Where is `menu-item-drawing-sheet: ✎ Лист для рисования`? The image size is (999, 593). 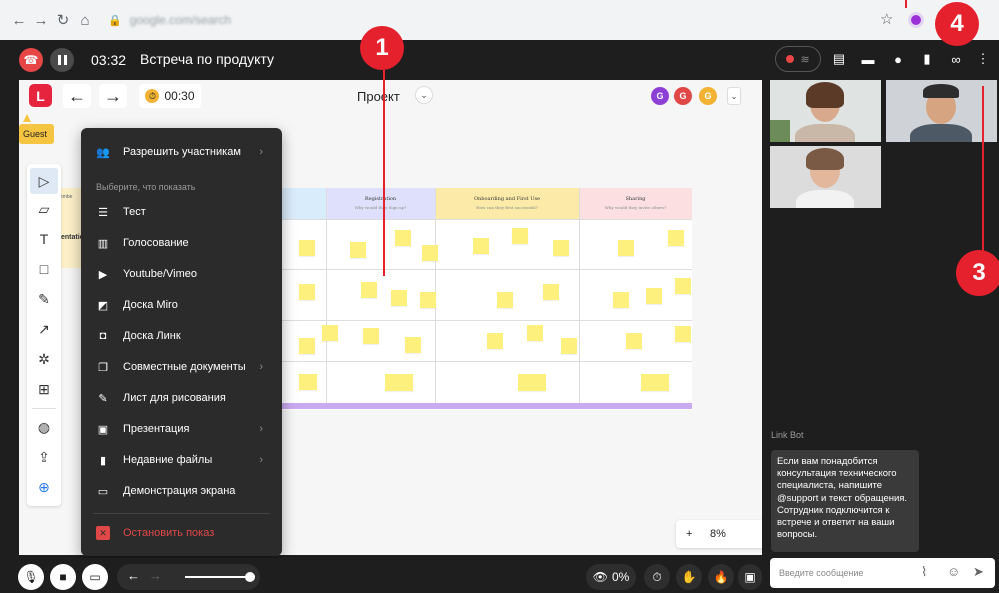
menu-item-drawing-sheet: ✎ Лист для рисования is located at coordinates (181, 398).